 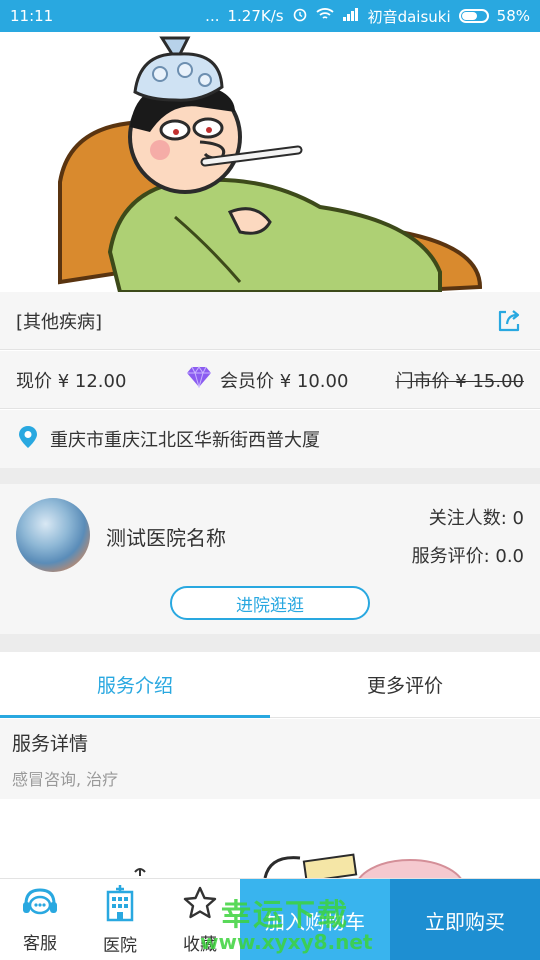 I want to click on price-row: 现价 ¥ 12.00 会员价 ¥ 10.00 门市价 ¥ 15.00, so click(x=270, y=380).